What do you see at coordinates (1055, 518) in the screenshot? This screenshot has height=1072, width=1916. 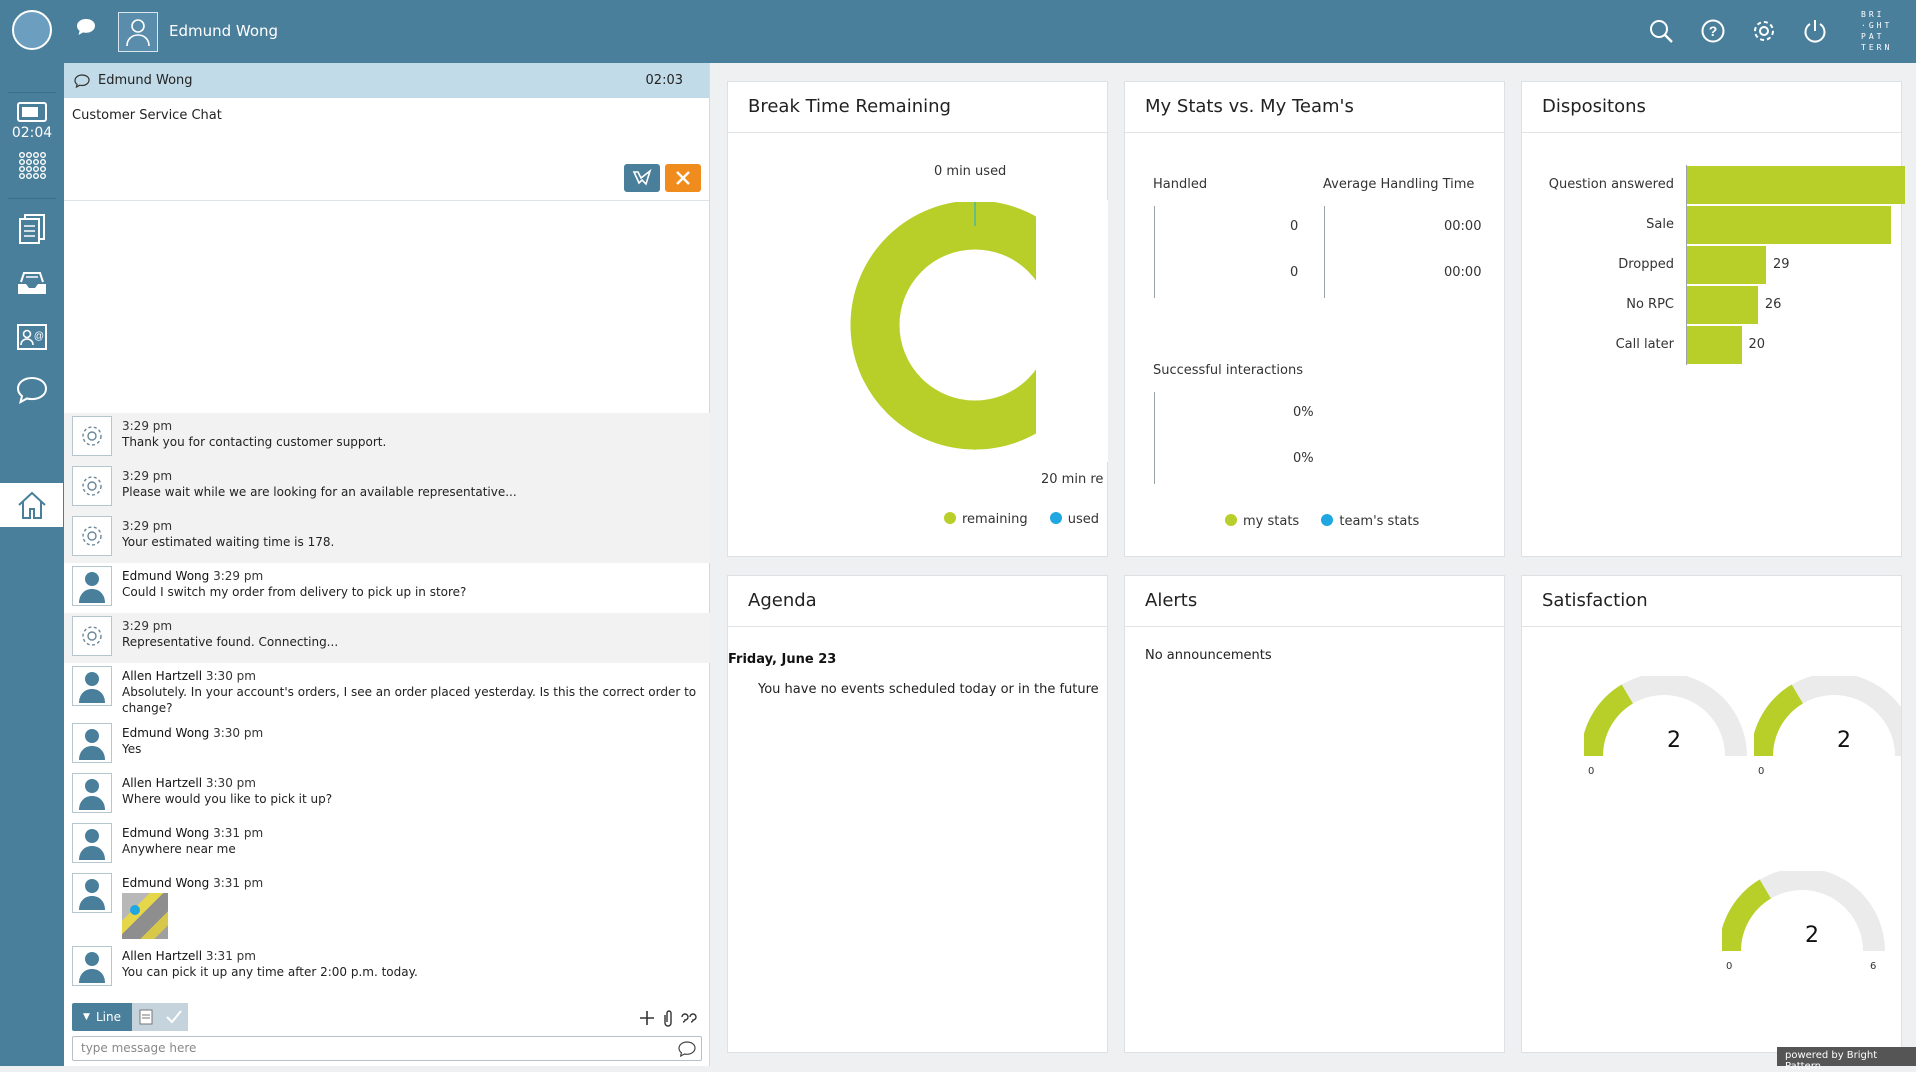 I see `legend-dot-used` at bounding box center [1055, 518].